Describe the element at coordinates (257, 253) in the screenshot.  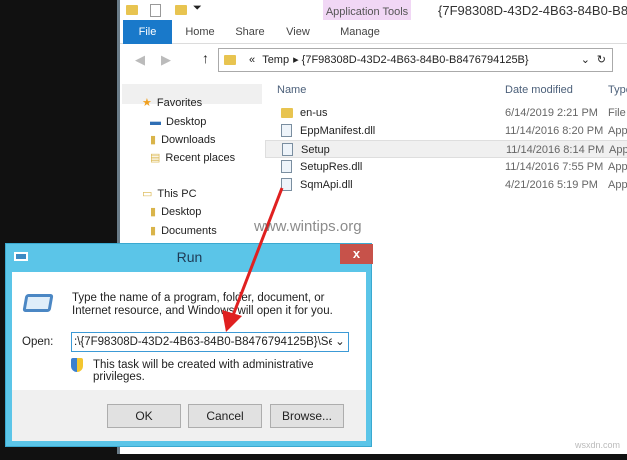
I see `arrow-shaft` at that location.